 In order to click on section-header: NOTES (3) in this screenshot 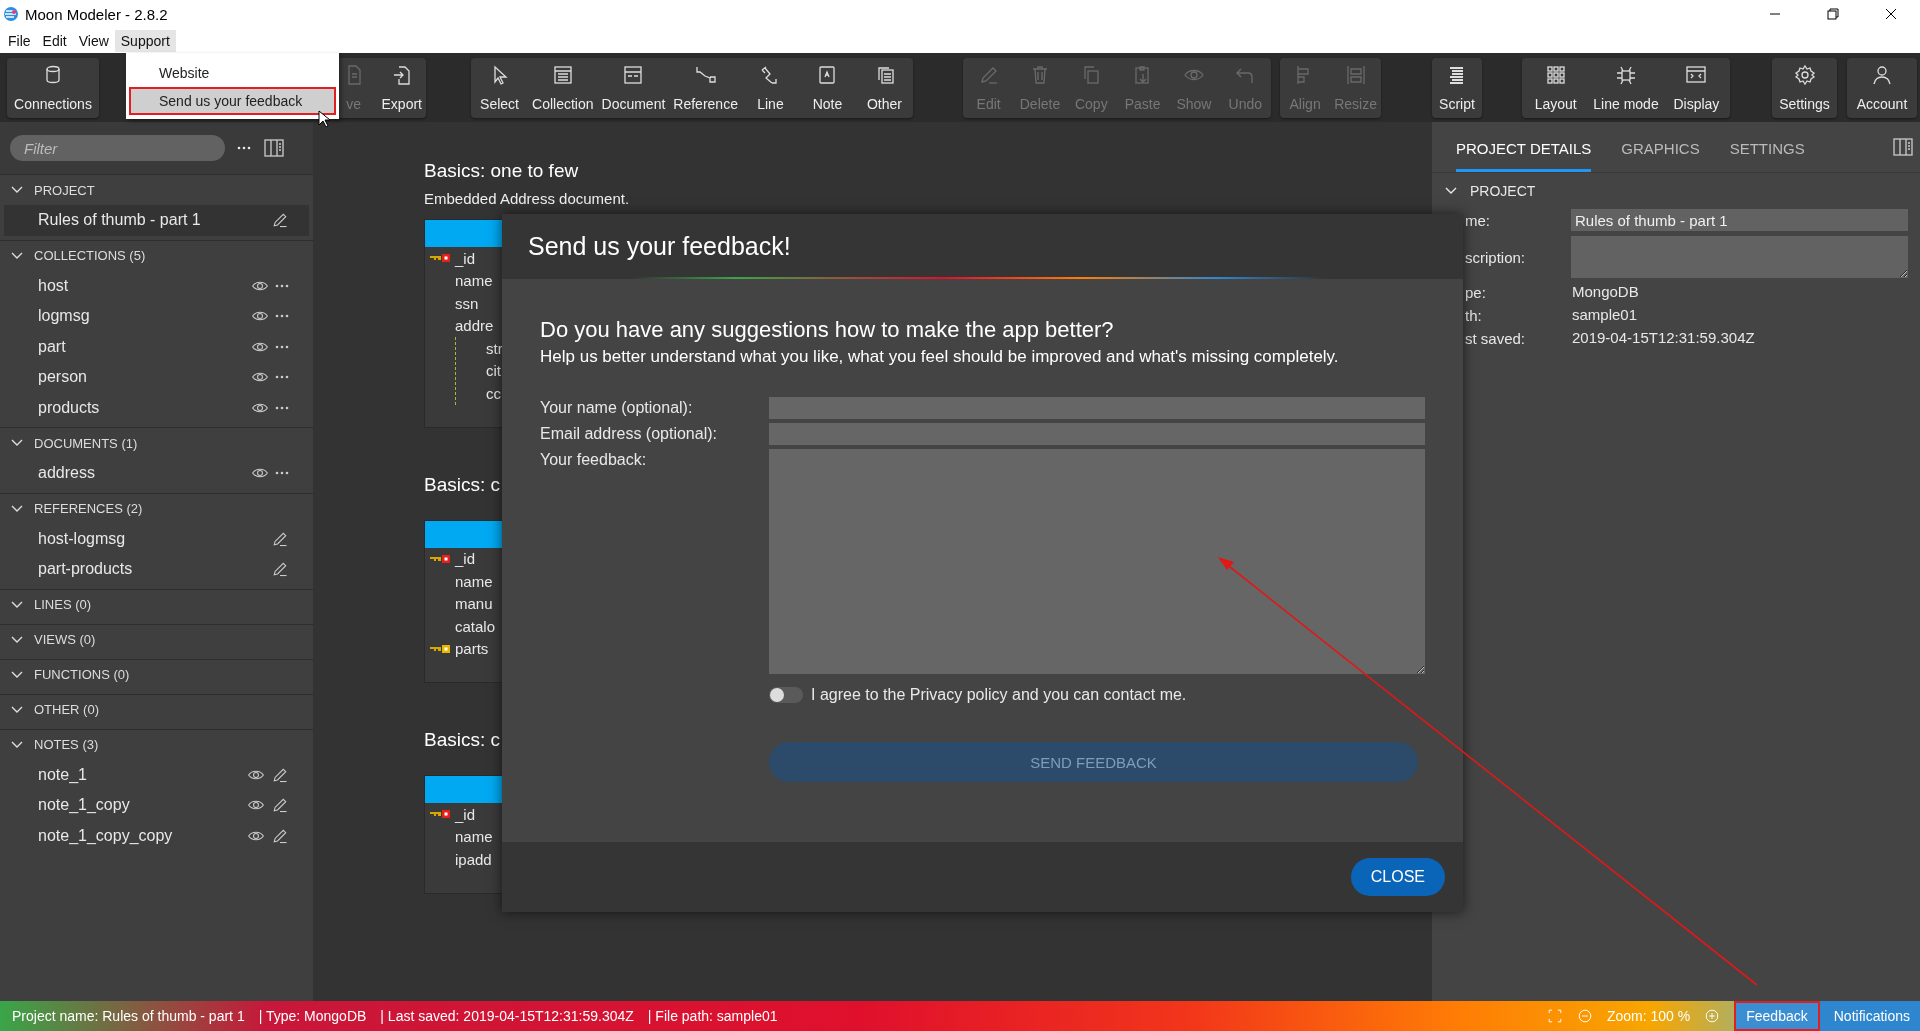, I will do `click(66, 744)`.